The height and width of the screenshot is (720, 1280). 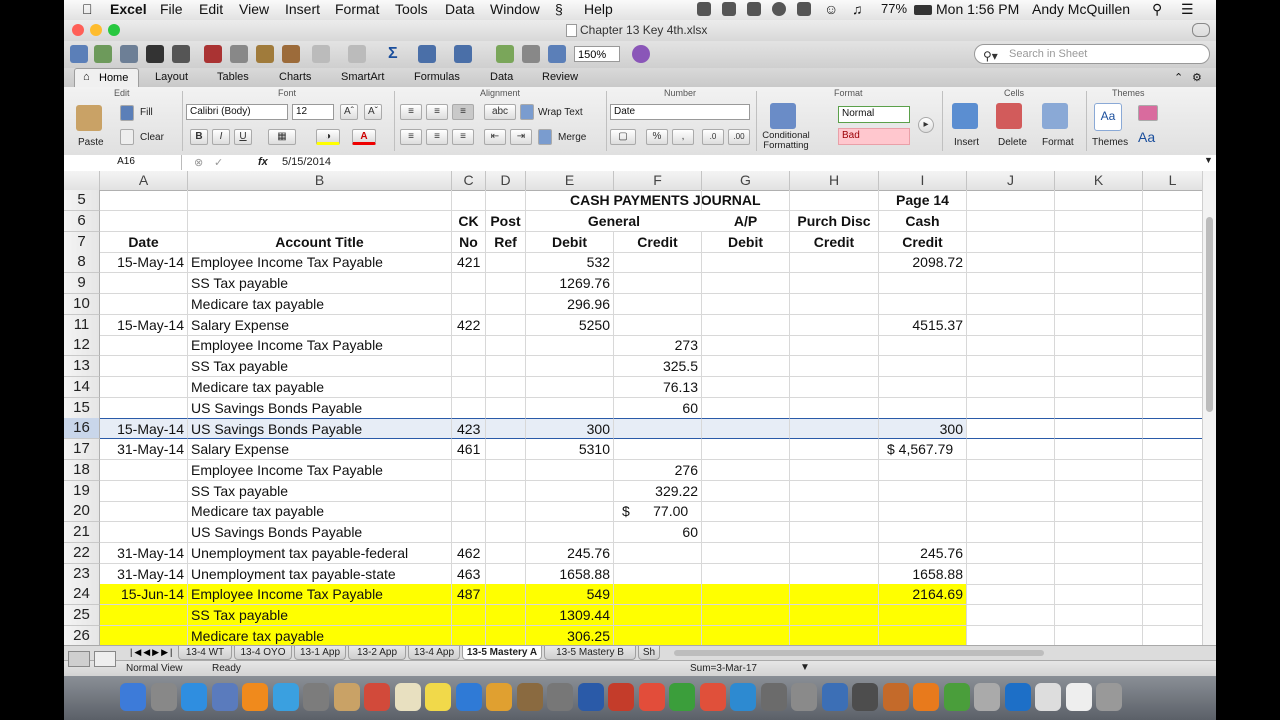 I want to click on close-window-button, so click(x=78, y=30).